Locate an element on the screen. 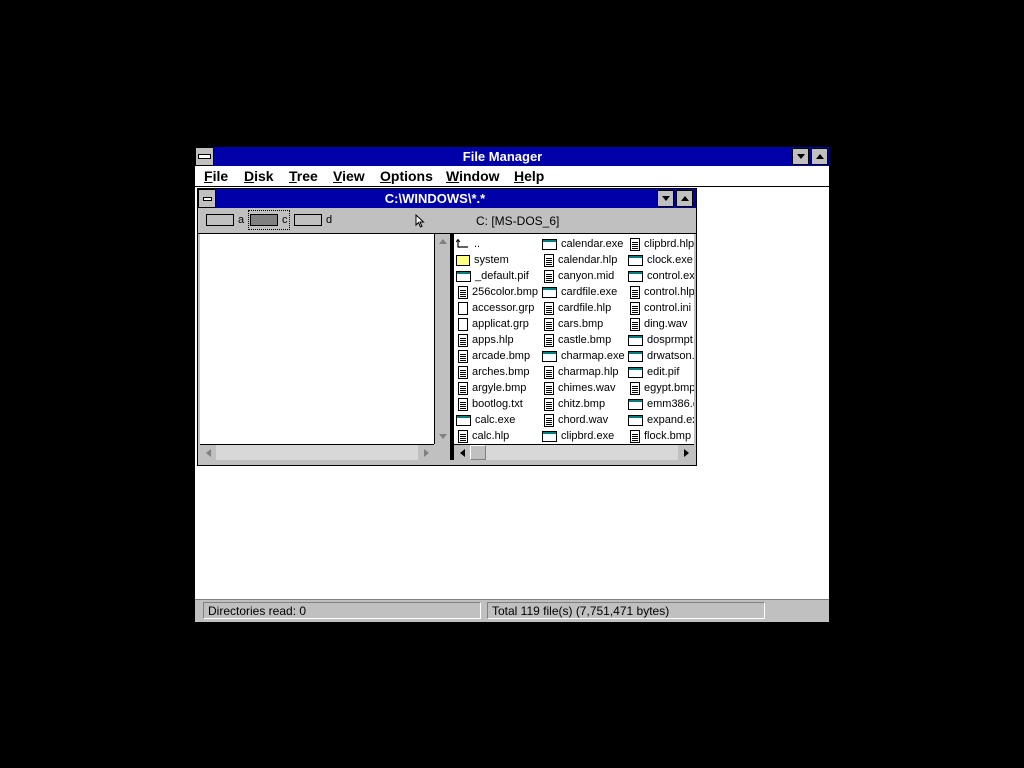  menu-file: File is located at coordinates (216, 176).